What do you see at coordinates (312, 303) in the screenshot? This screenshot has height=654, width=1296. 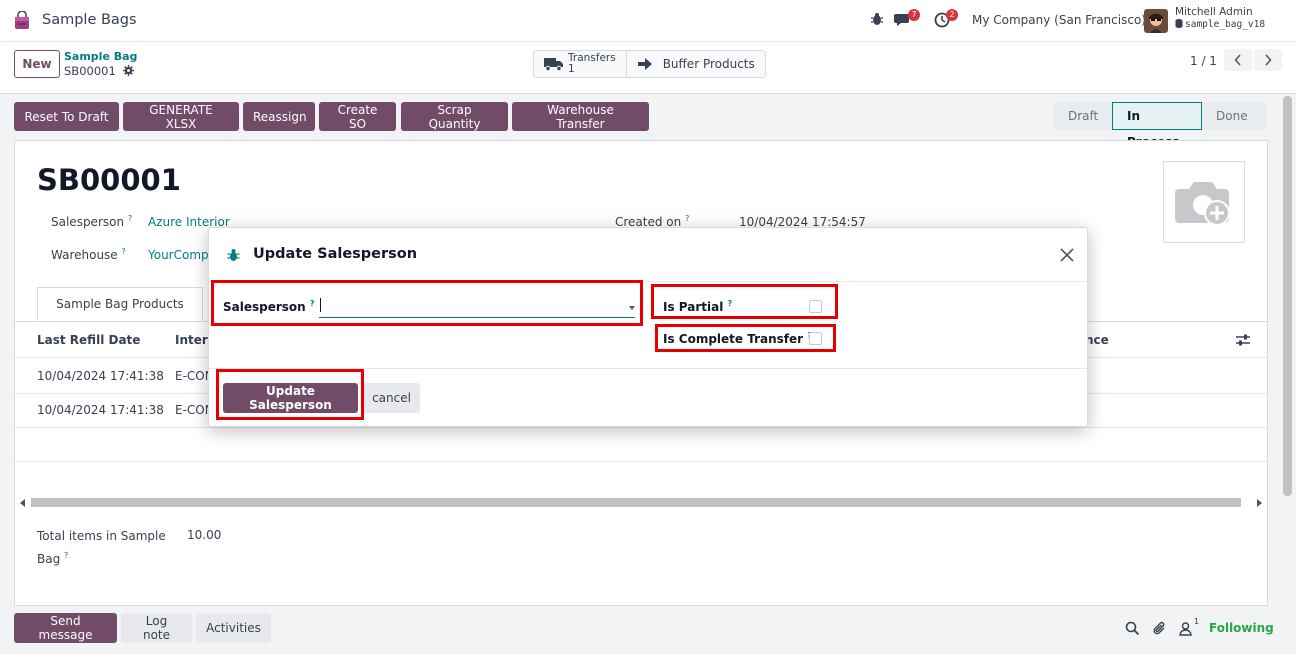 I see `modal-salesperson-help-icon: ?` at bounding box center [312, 303].